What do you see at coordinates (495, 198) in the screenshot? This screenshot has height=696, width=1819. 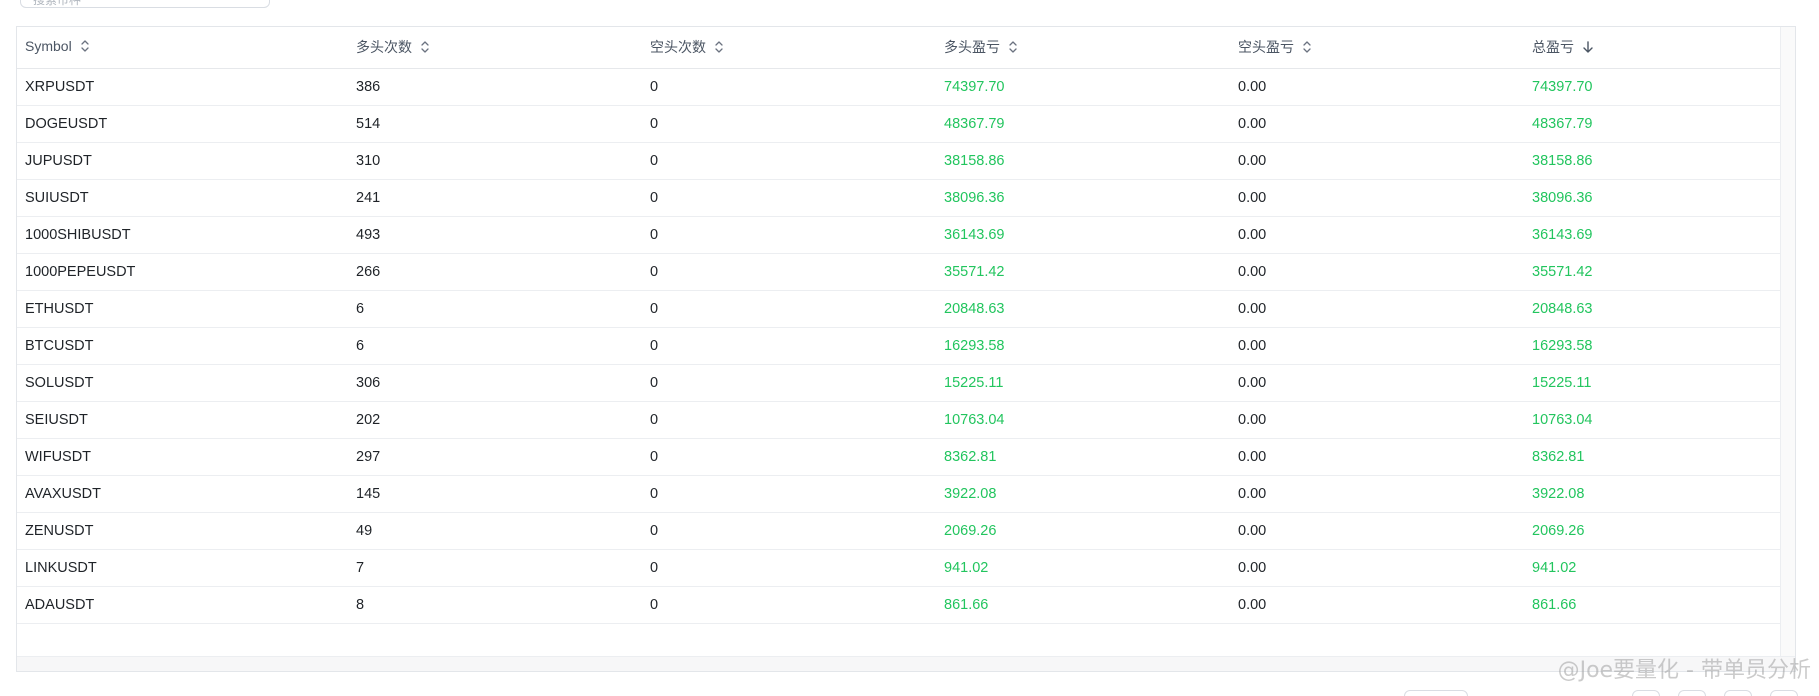 I see `table-cell: 241` at bounding box center [495, 198].